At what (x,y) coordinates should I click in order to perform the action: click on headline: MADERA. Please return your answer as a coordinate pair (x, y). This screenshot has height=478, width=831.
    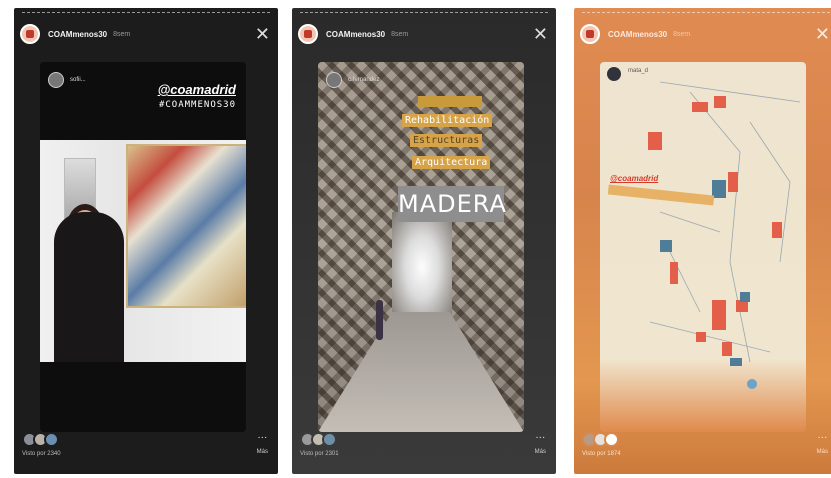
    Looking at the image, I should click on (452, 204).